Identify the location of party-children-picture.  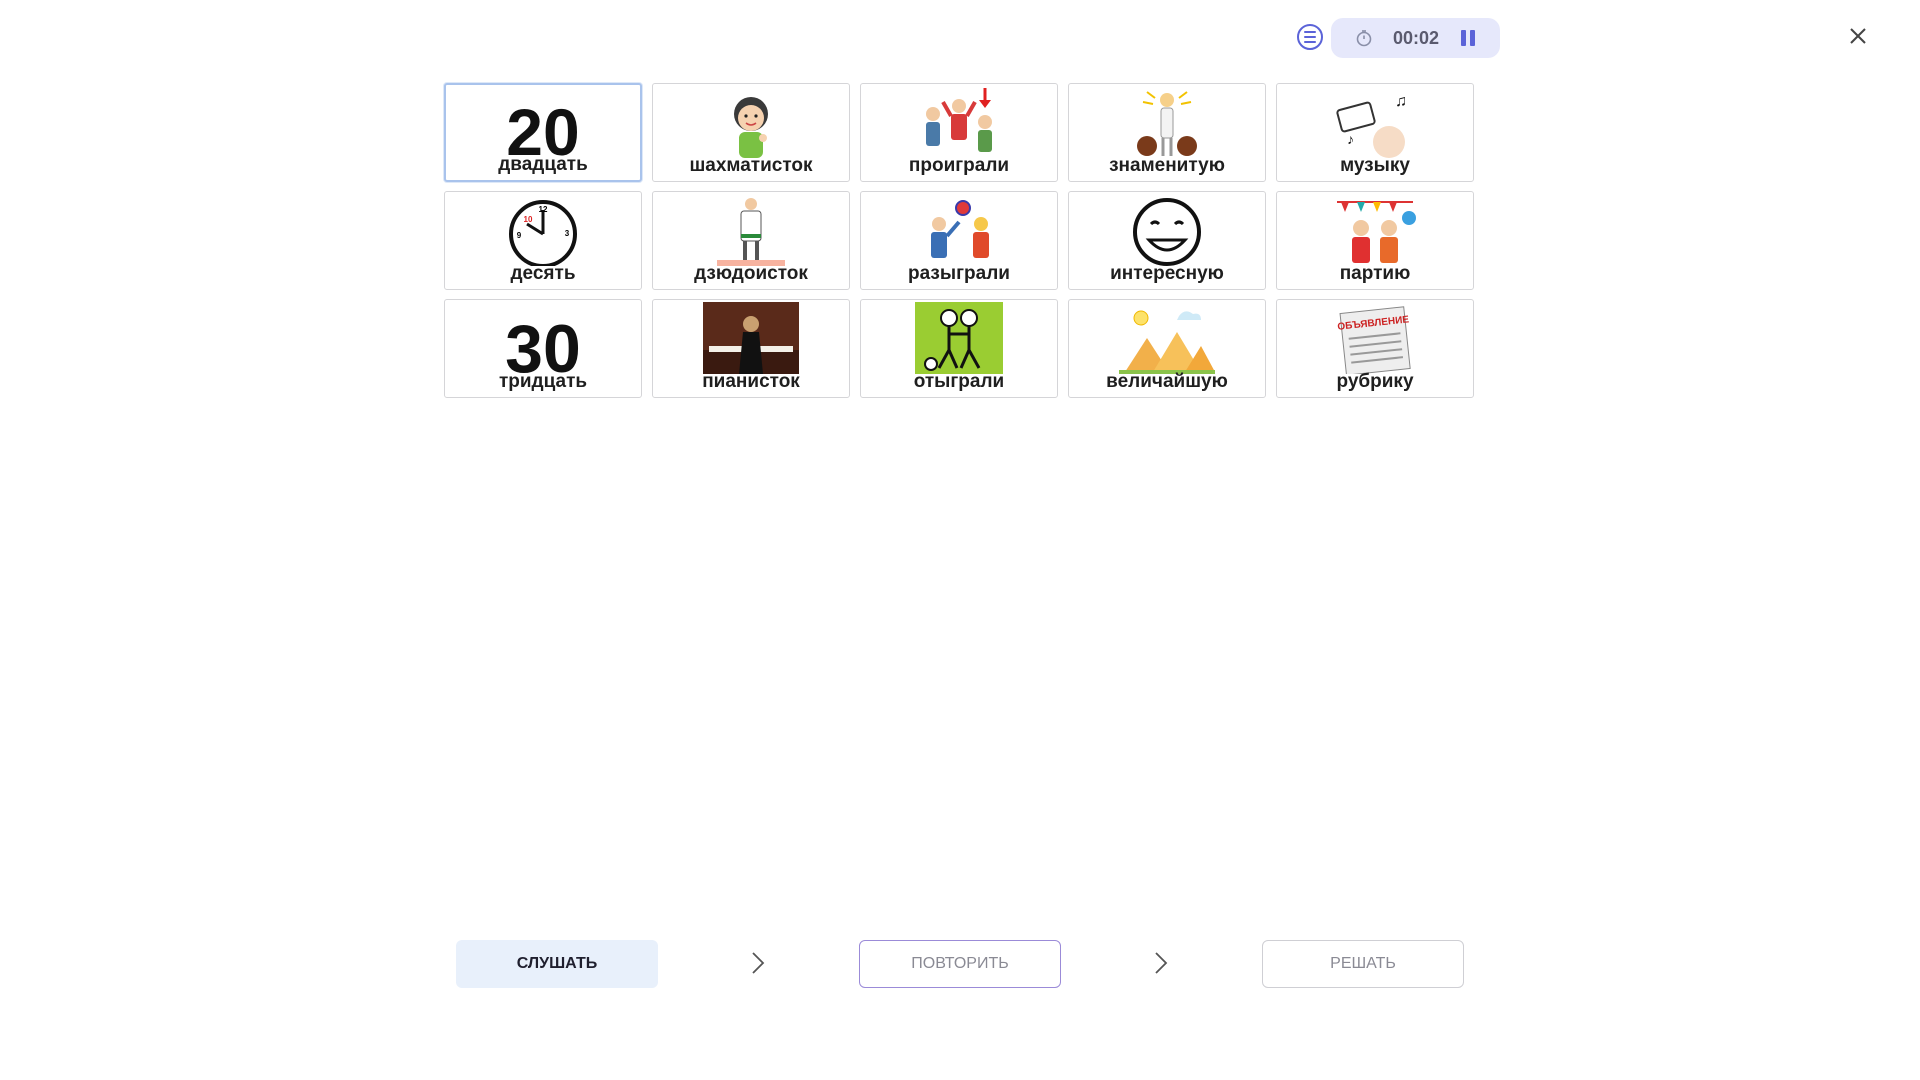
(1375, 230).